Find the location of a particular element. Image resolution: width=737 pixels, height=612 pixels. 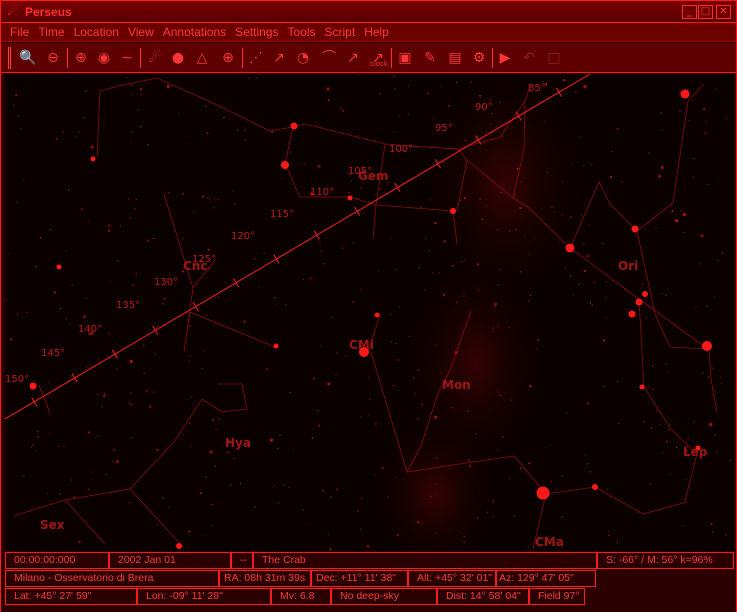

menu-view: View is located at coordinates (141, 32).